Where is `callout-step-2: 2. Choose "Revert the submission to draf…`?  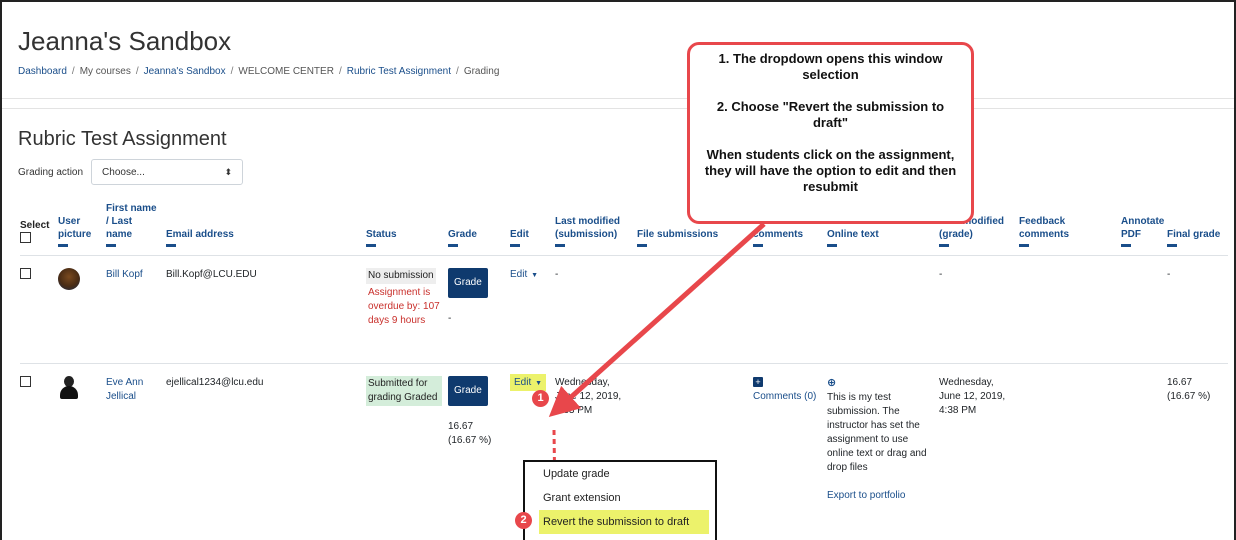
callout-step-2: 2. Choose "Revert the submission to draf… is located at coordinates (830, 114).